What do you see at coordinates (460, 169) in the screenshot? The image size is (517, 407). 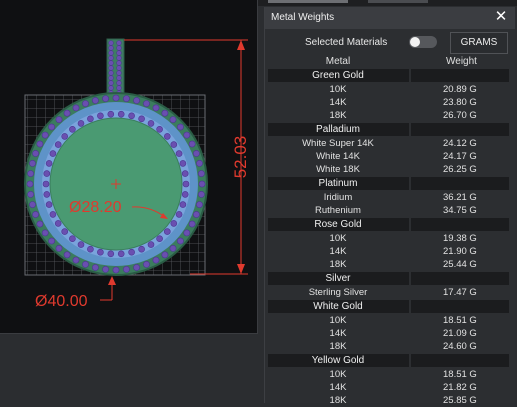 I see `weight-cell: 26.25 G` at bounding box center [460, 169].